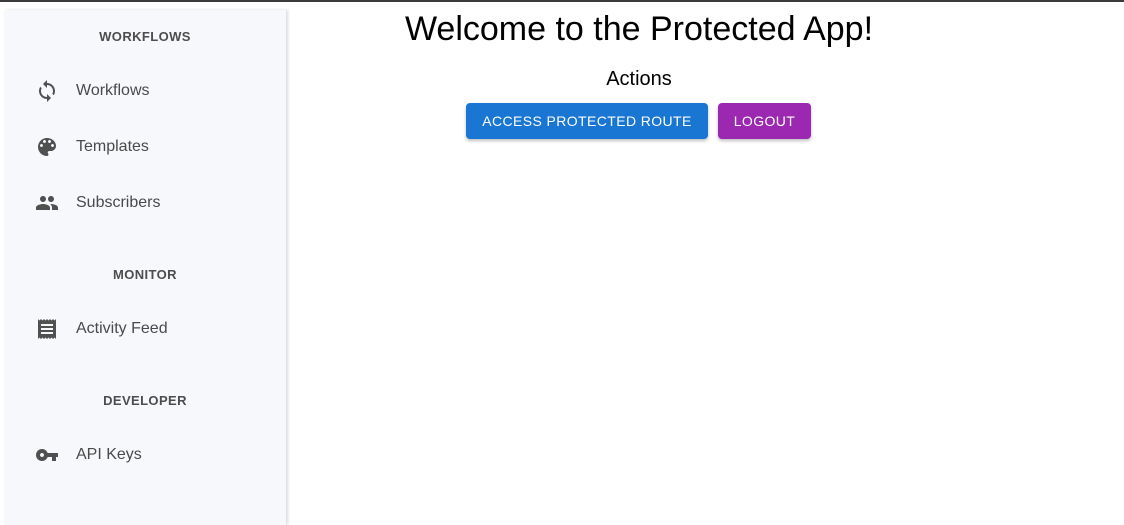 Image resolution: width=1124 pixels, height=525 pixels. Describe the element at coordinates (145, 455) in the screenshot. I see `sidebar-item-api-keys: API Keys` at that location.